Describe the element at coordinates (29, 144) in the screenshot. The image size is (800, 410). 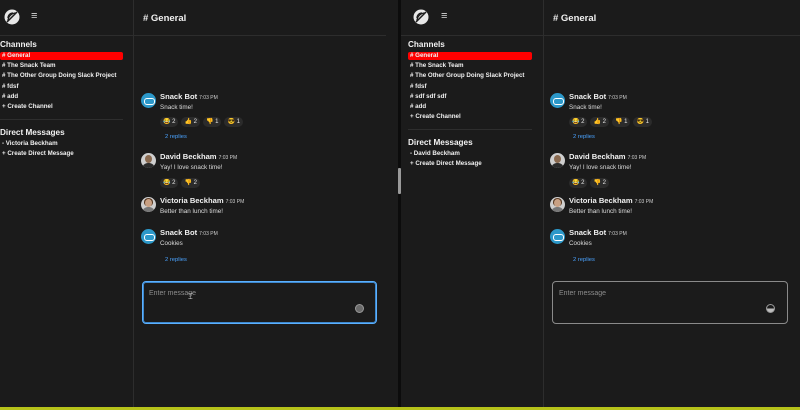
I see `dm-item-victoria-beckham: - Victoria Beckham` at that location.